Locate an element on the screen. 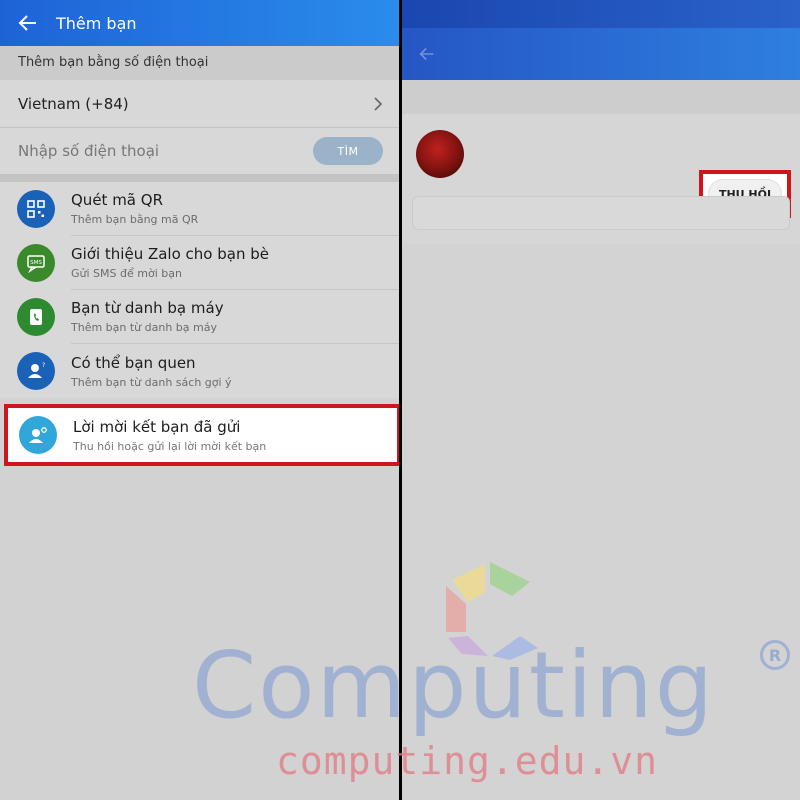 This screenshot has height=800, width=800. option-subtitle: Thêm bạn bằng mã QR is located at coordinates (135, 219).